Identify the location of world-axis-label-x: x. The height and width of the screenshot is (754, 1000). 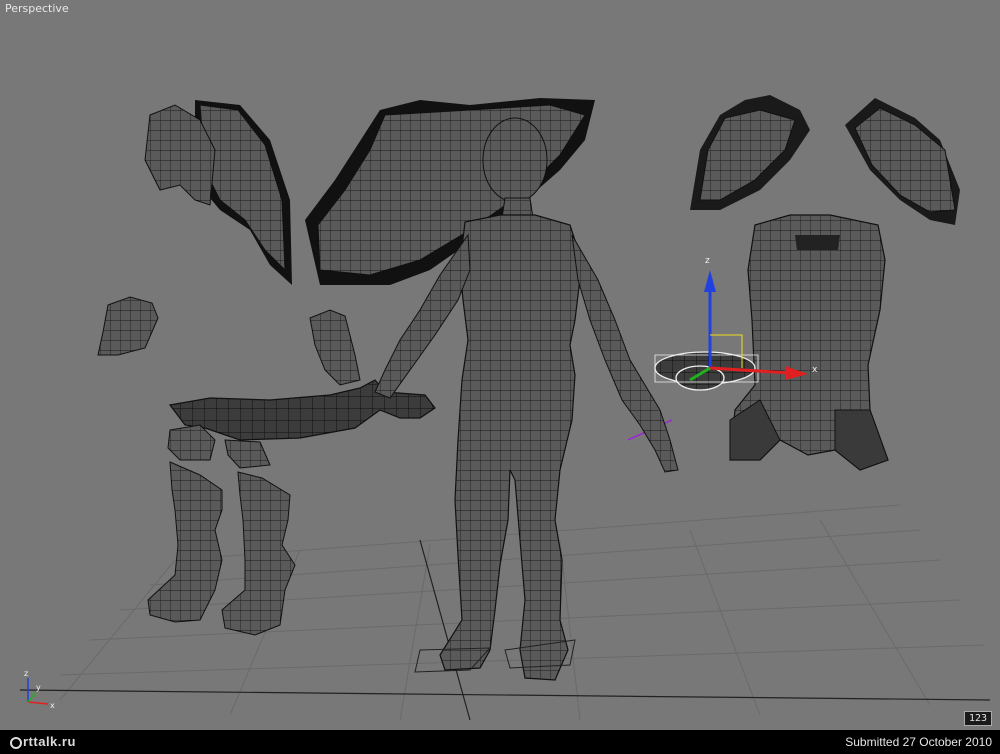
(52, 705).